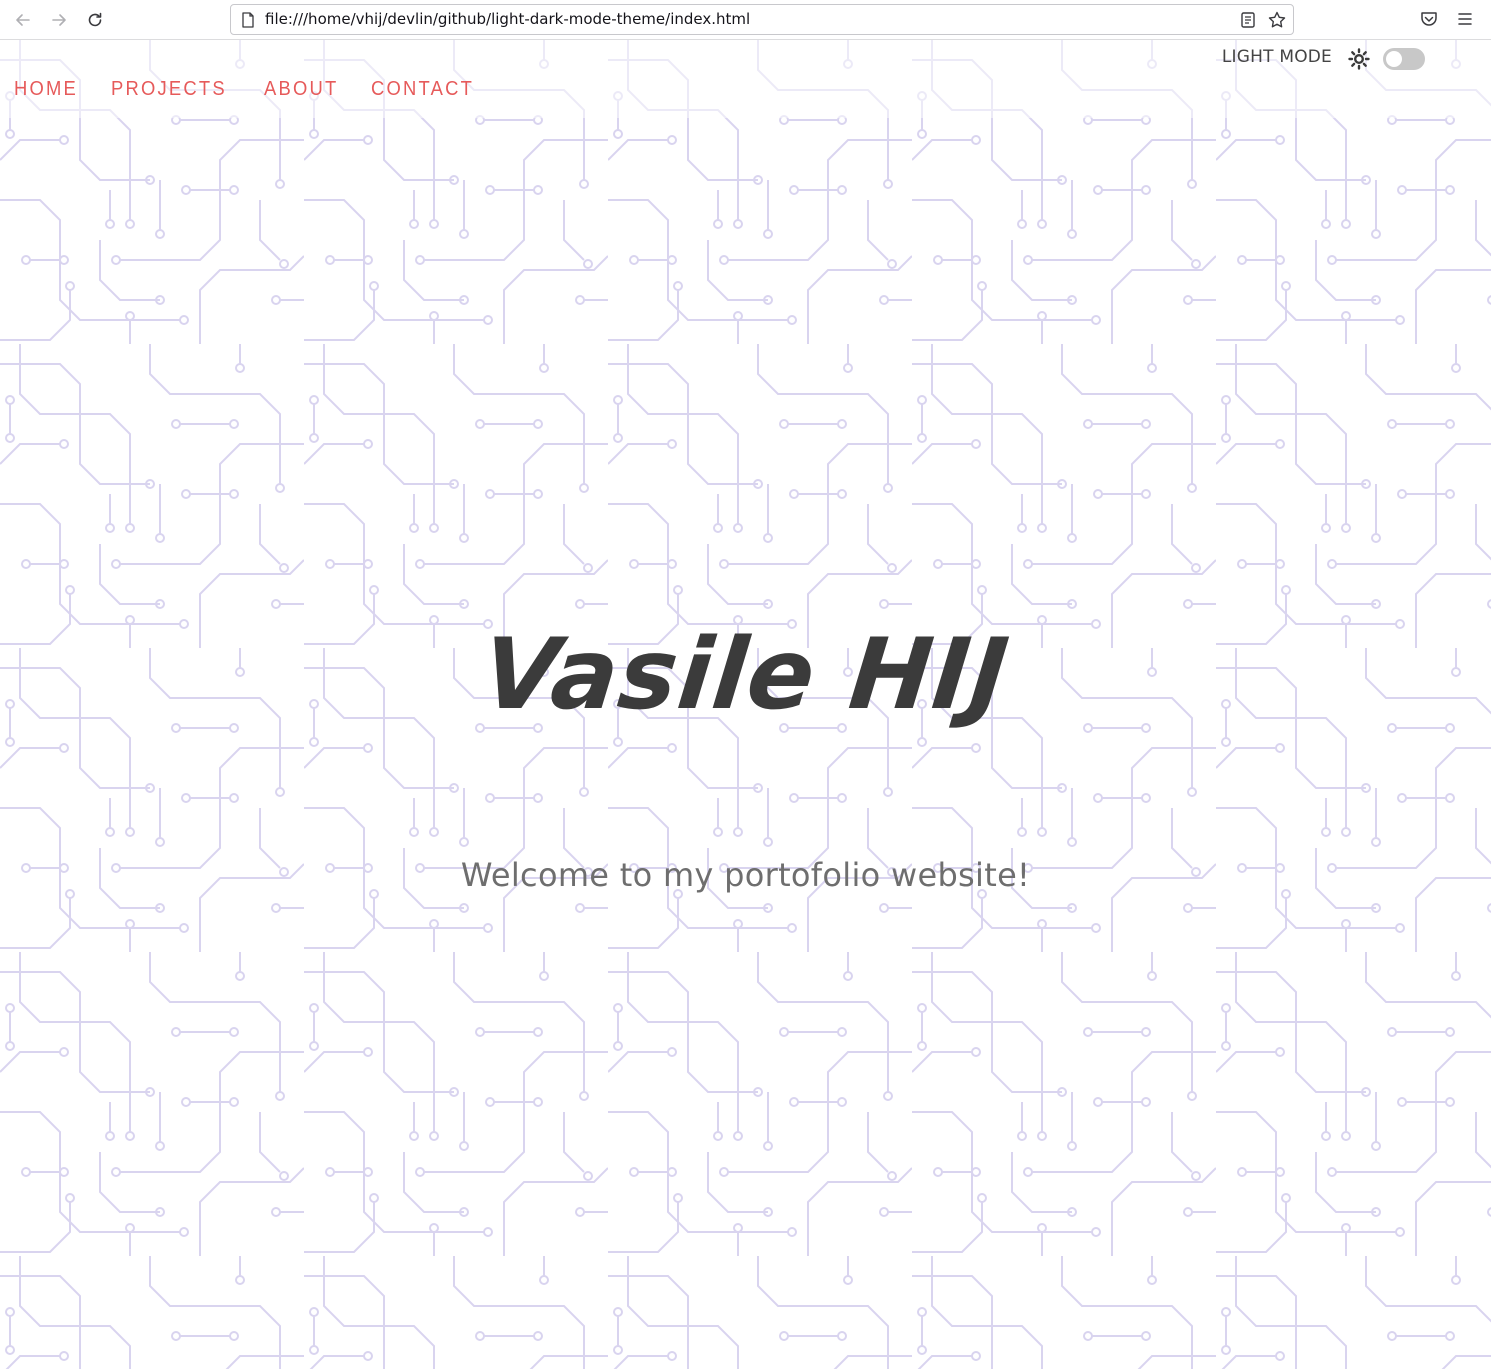 The width and height of the screenshot is (1491, 1369). What do you see at coordinates (1248, 20) in the screenshot?
I see `reader-view-icon` at bounding box center [1248, 20].